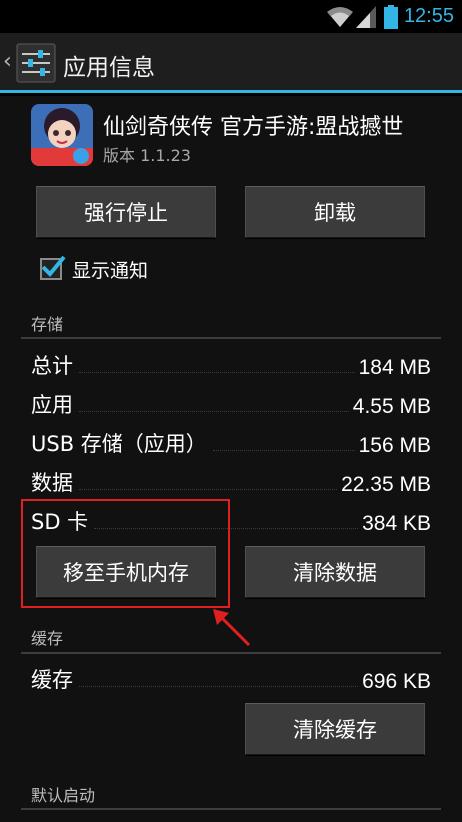 This screenshot has width=462, height=822. I want to click on row-label: 总计, so click(52, 366).